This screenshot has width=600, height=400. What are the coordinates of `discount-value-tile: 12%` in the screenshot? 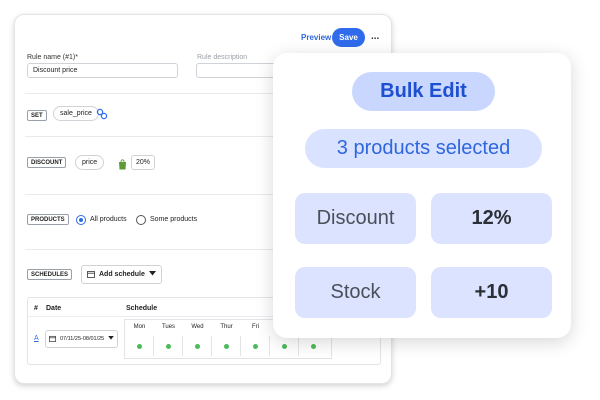 It's located at (491, 218).